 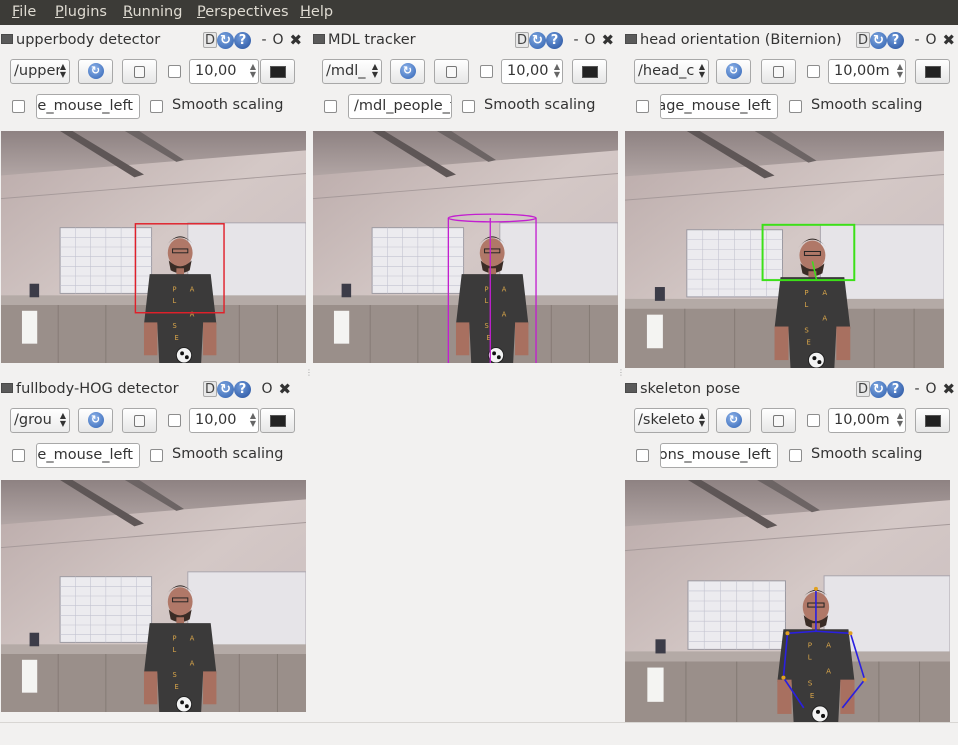 What do you see at coordinates (316, 12) in the screenshot?
I see `menu-help: Help` at bounding box center [316, 12].